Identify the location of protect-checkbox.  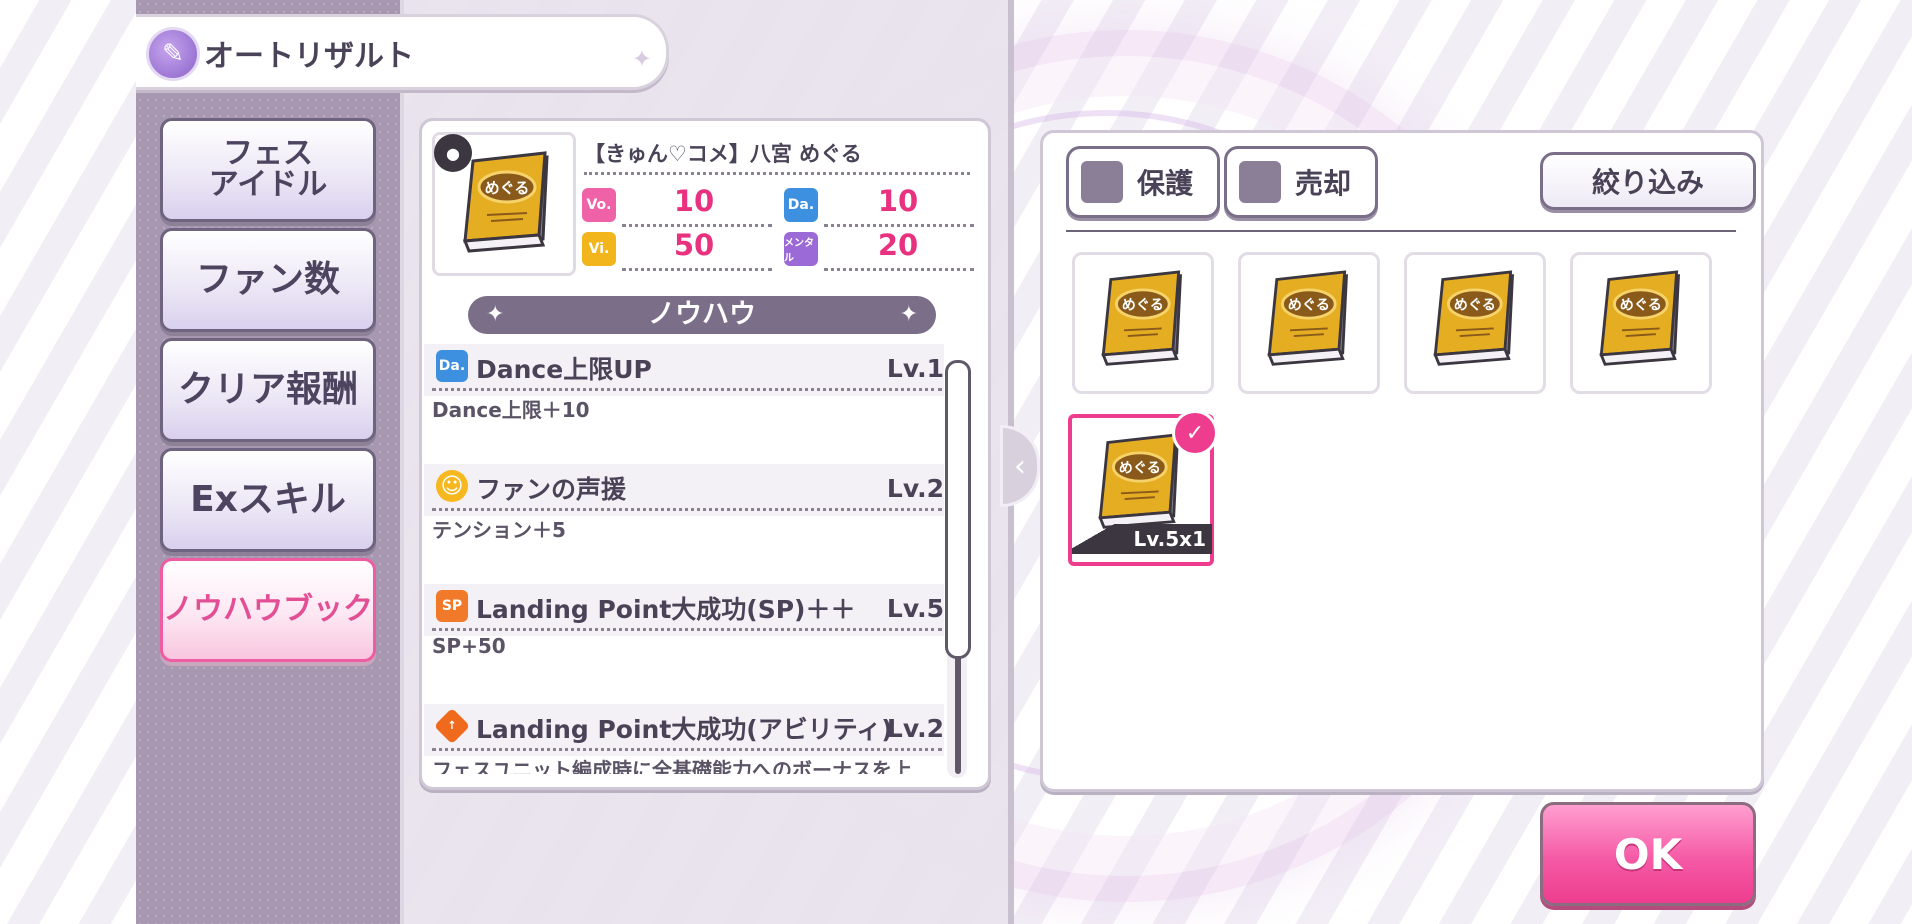
(1102, 182).